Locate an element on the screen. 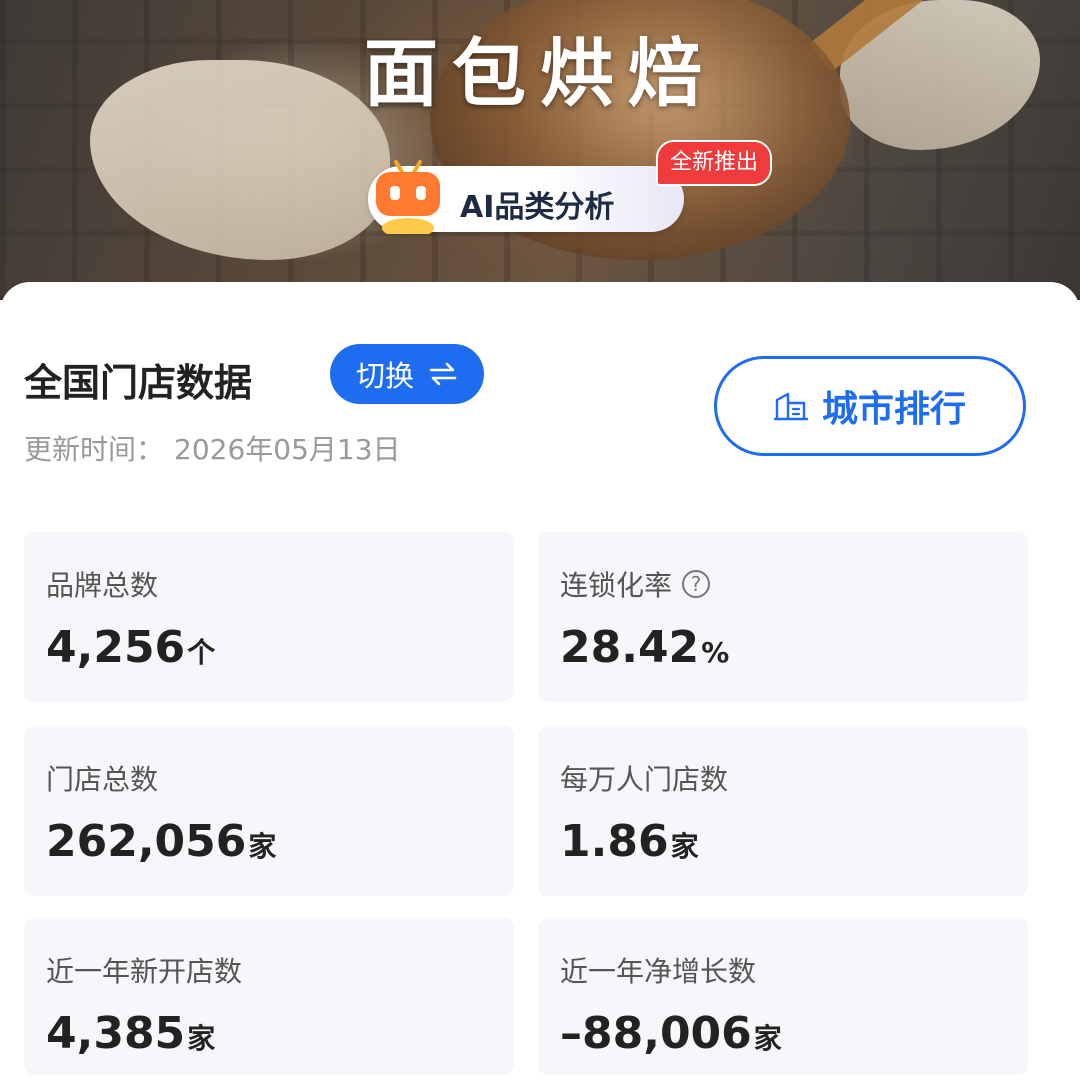 The image size is (1080, 1082). stat-value: 262,056家 is located at coordinates (161, 841).